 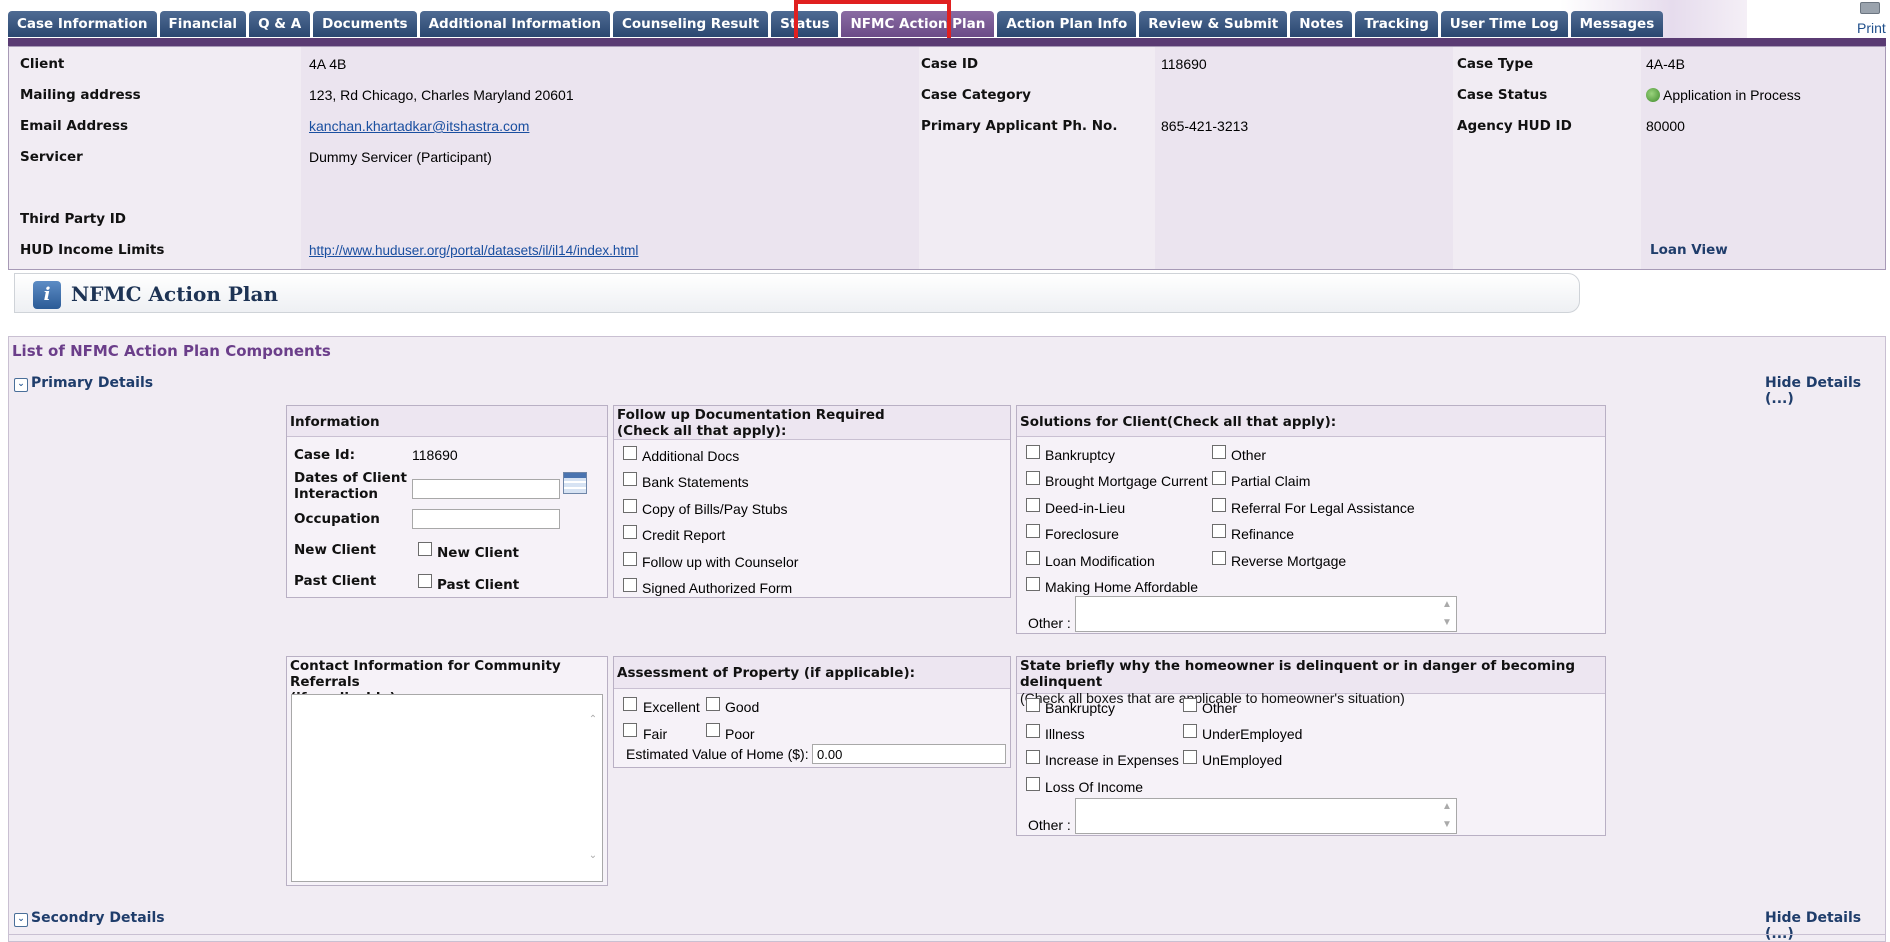 What do you see at coordinates (1190, 731) in the screenshot?
I see `reason-underemployed-right-checkbox` at bounding box center [1190, 731].